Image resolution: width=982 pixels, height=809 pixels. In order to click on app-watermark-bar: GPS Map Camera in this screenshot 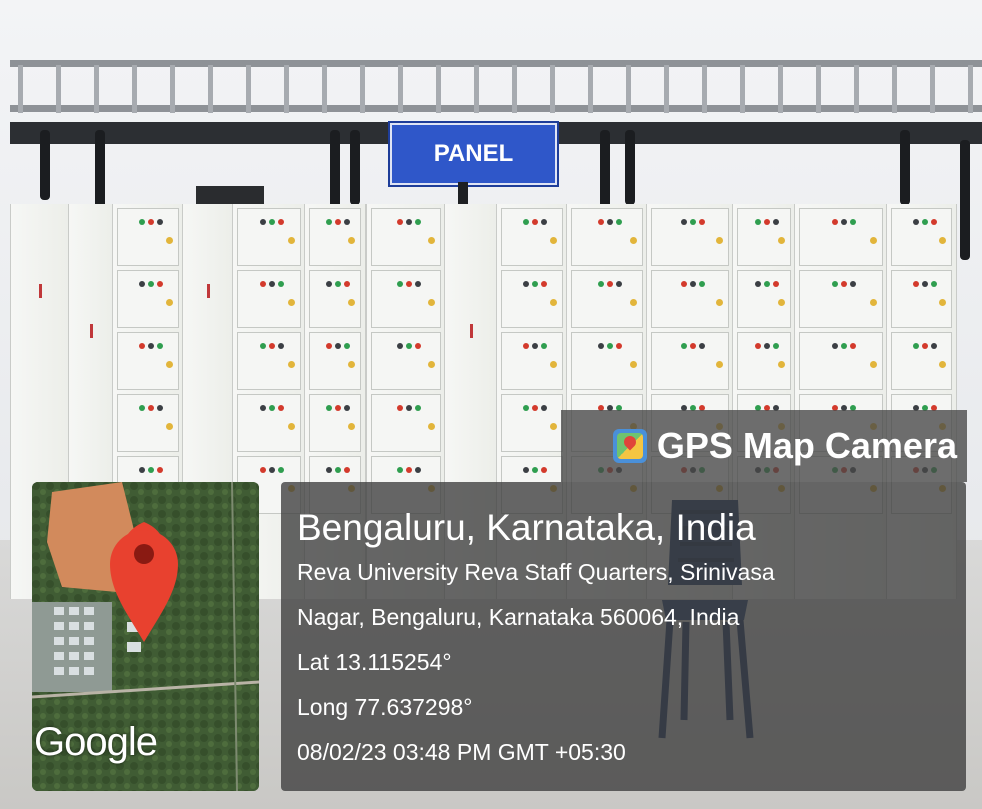, I will do `click(764, 446)`.